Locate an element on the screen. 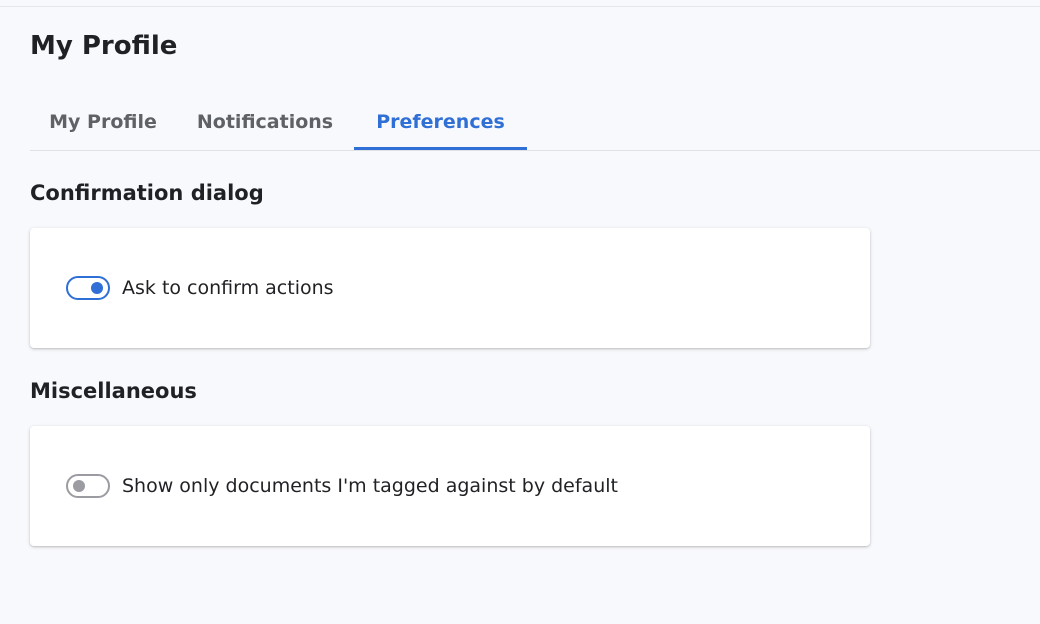 The image size is (1040, 624). confirm-actions-setting: Ask to confirm actions is located at coordinates (200, 288).